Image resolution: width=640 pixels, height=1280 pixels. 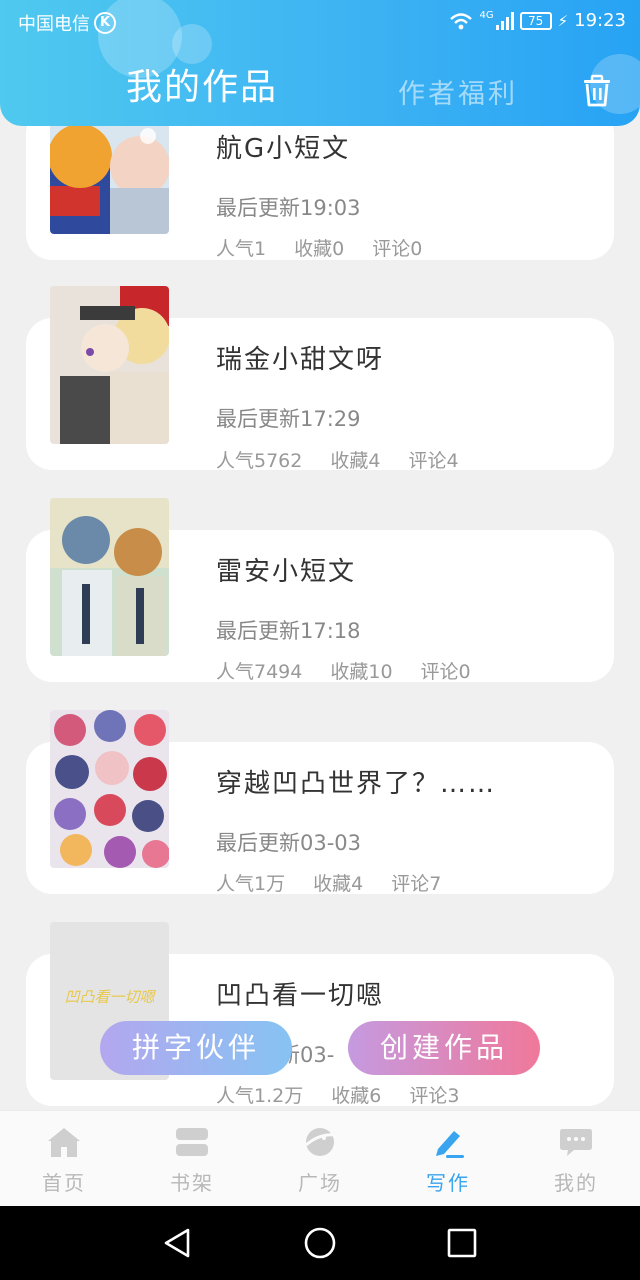 What do you see at coordinates (434, 1096) in the screenshot?
I see `work-comments: 评论3` at bounding box center [434, 1096].